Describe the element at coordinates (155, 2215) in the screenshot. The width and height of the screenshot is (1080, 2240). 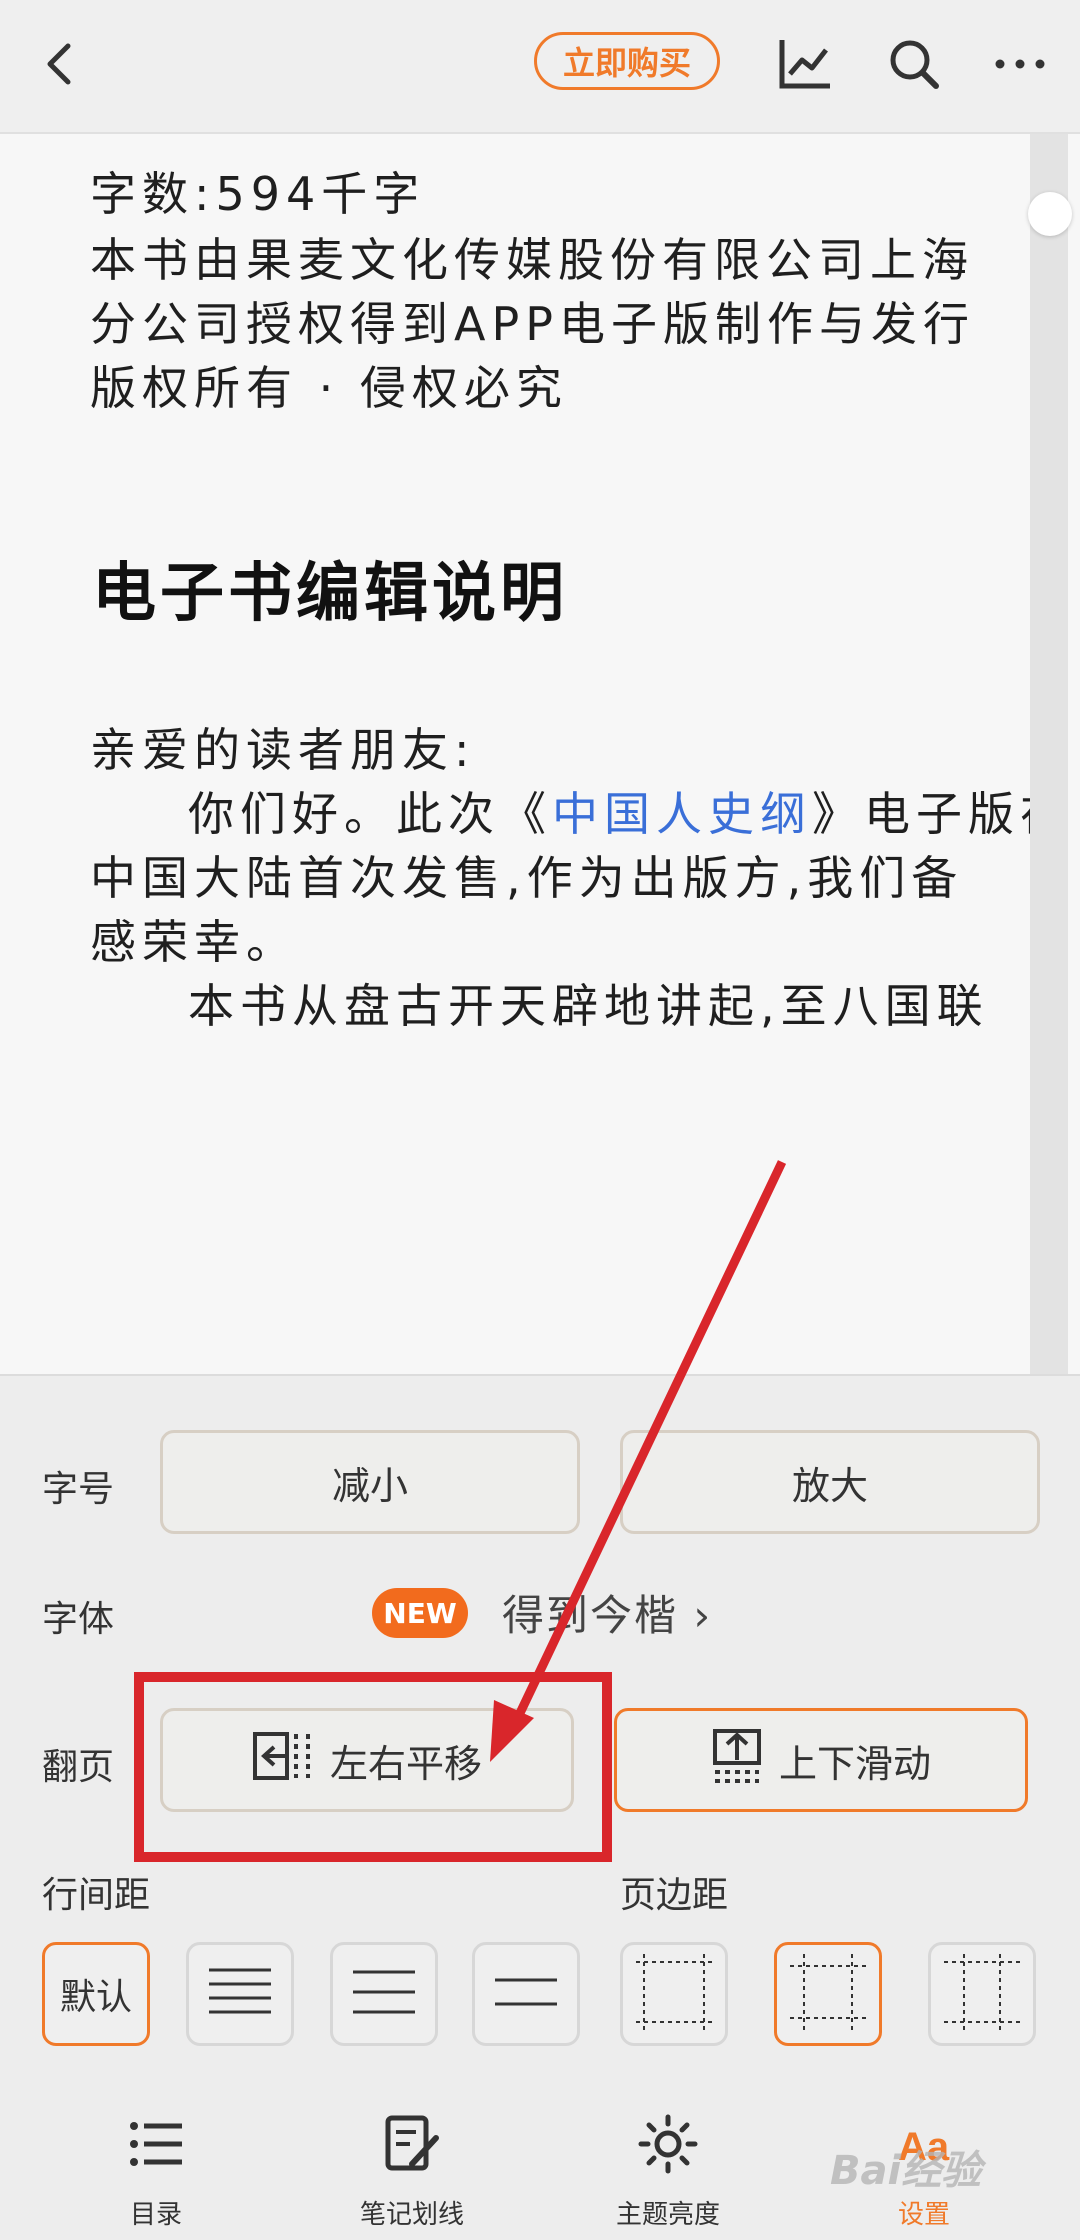
I see `nav-toc-label: 目录` at that location.